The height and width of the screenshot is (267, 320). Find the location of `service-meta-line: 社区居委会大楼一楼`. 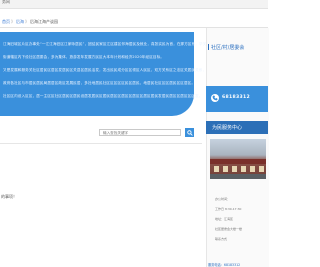

service-meta-line: 社区居委会大楼一楼 is located at coordinates (229, 229).